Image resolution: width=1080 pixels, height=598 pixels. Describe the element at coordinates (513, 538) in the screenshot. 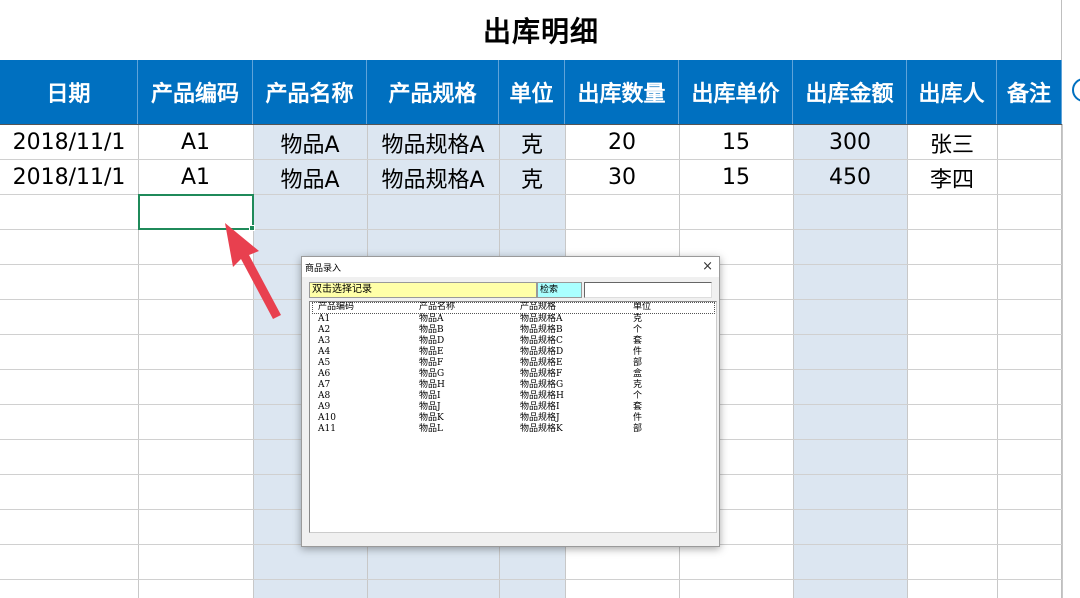

I see `dialog-statusbar` at that location.